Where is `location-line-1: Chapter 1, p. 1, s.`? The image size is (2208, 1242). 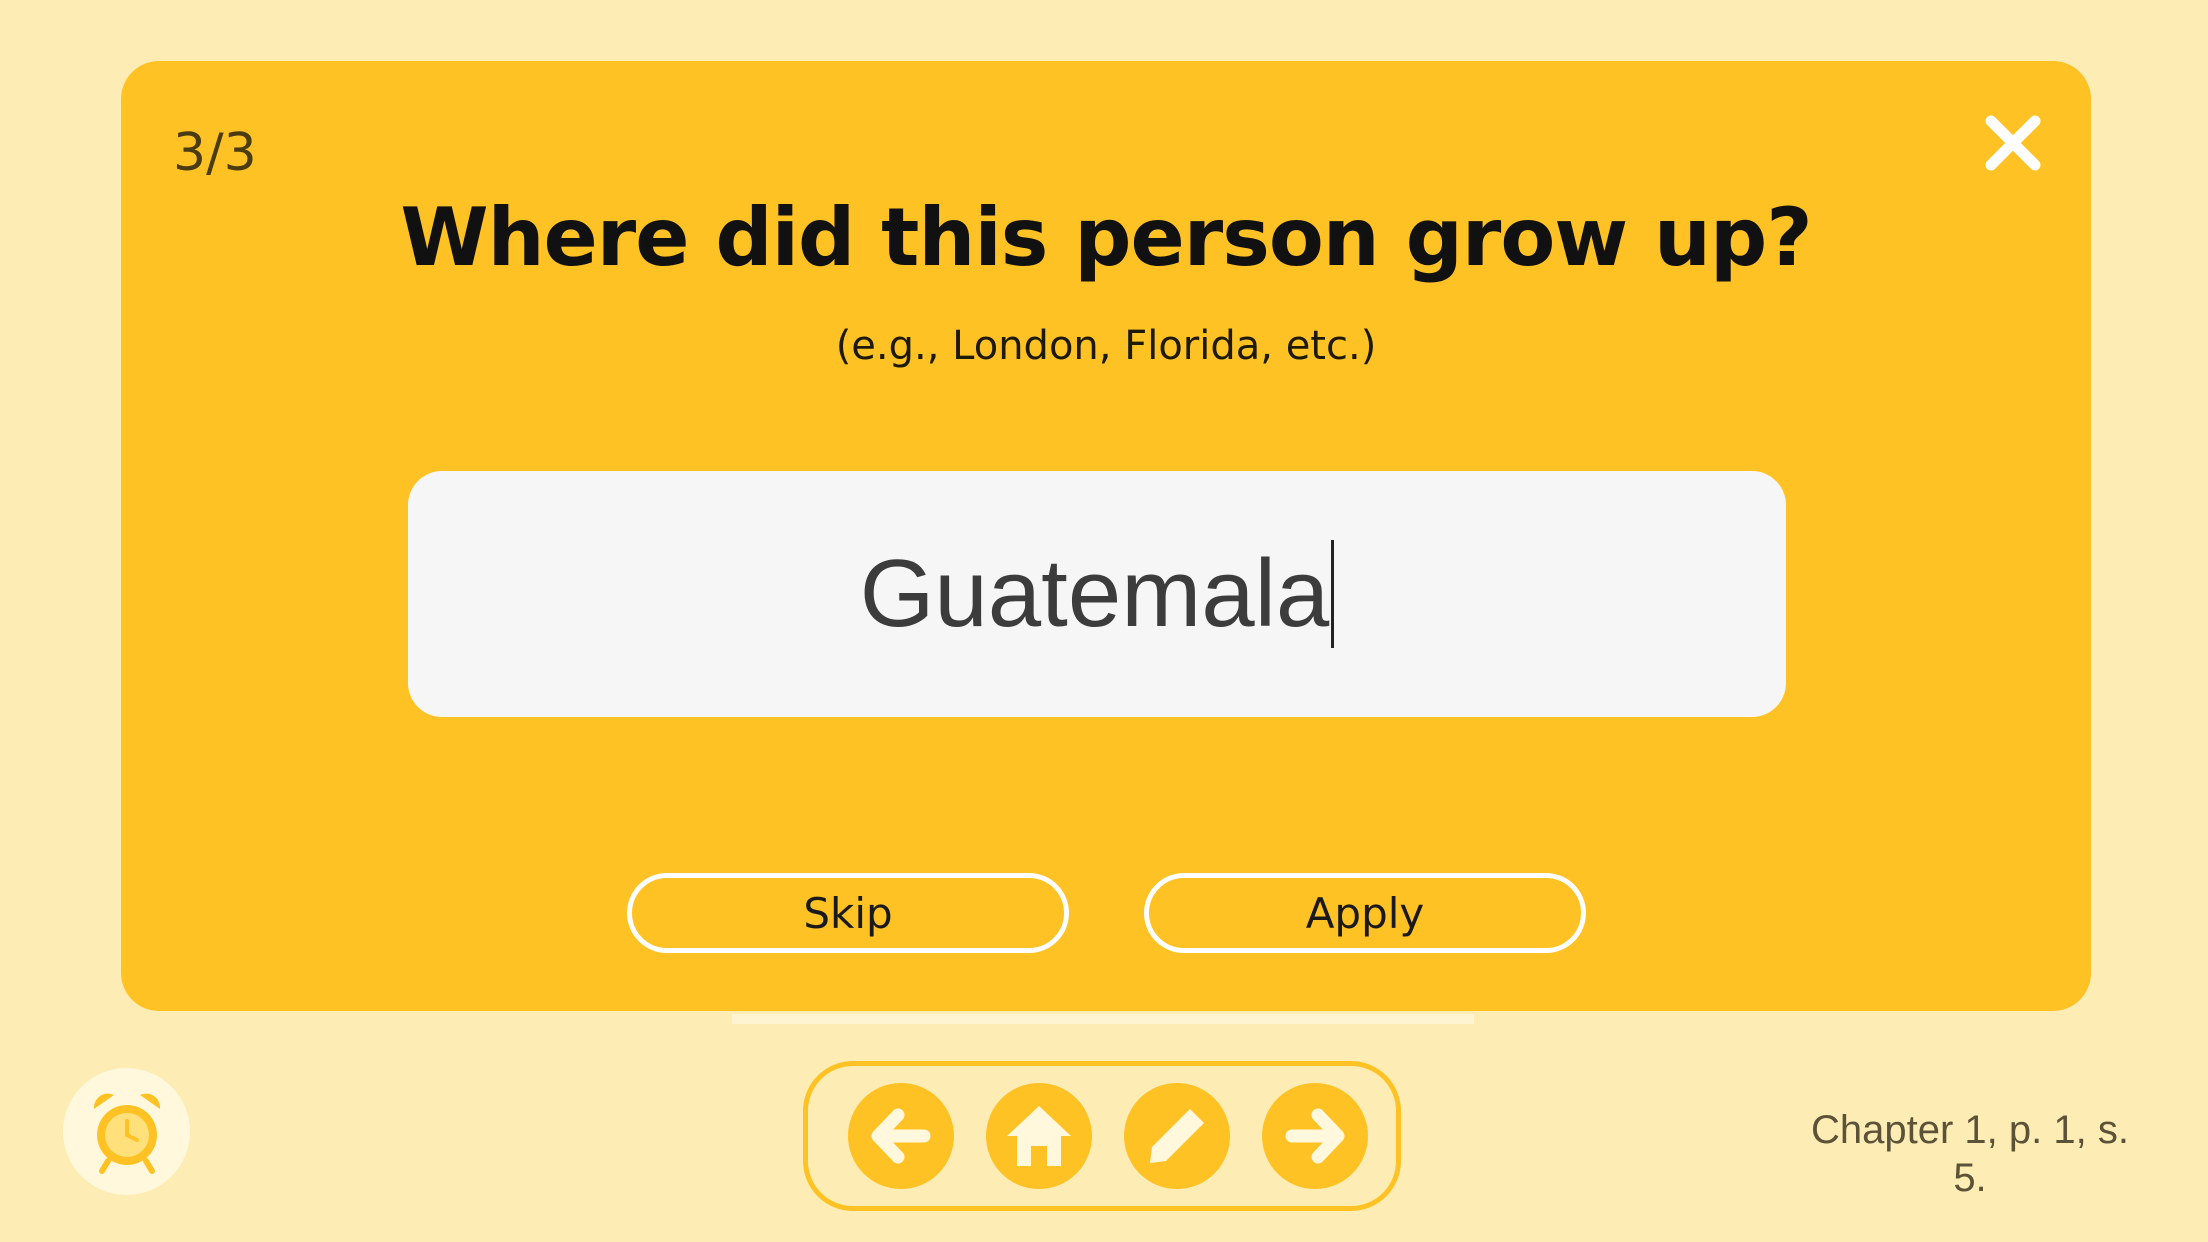 location-line-1: Chapter 1, p. 1, s. is located at coordinates (1970, 1130).